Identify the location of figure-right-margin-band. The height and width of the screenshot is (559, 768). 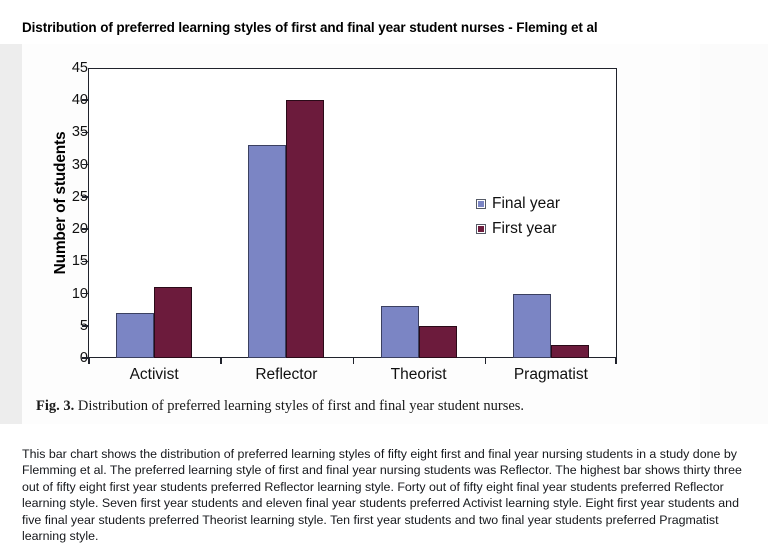
(734, 234).